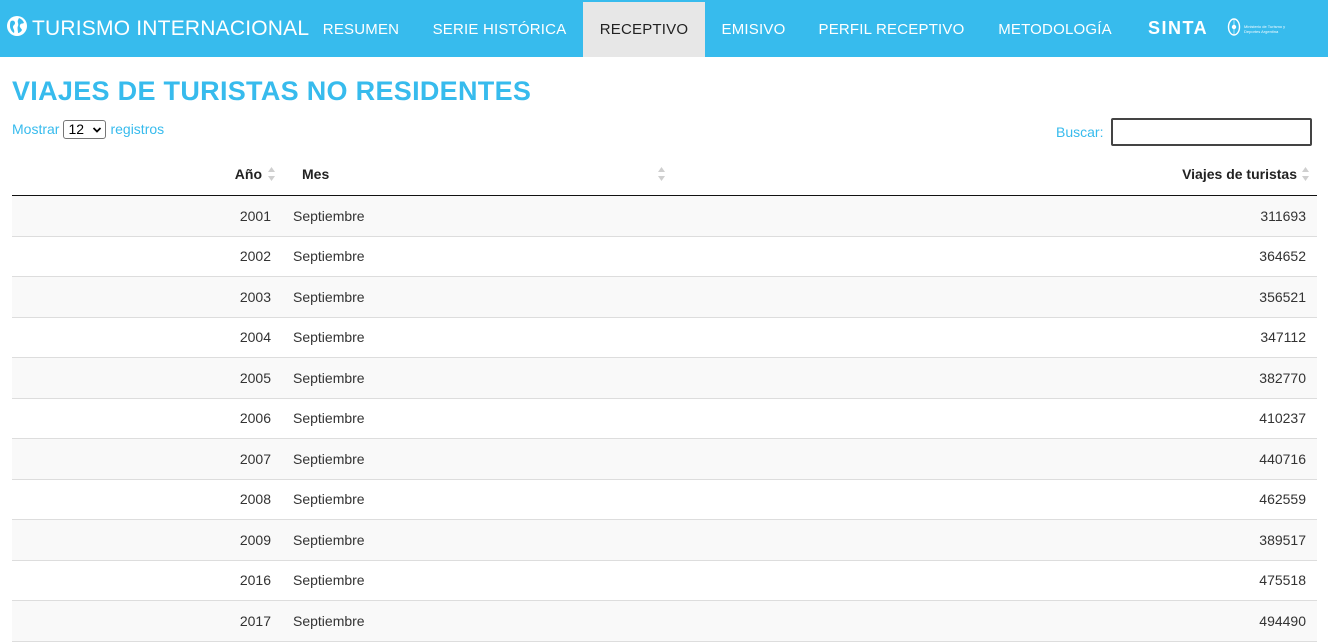  I want to click on nav-serie-historica: SERIE HISTÓRICA, so click(499, 29).